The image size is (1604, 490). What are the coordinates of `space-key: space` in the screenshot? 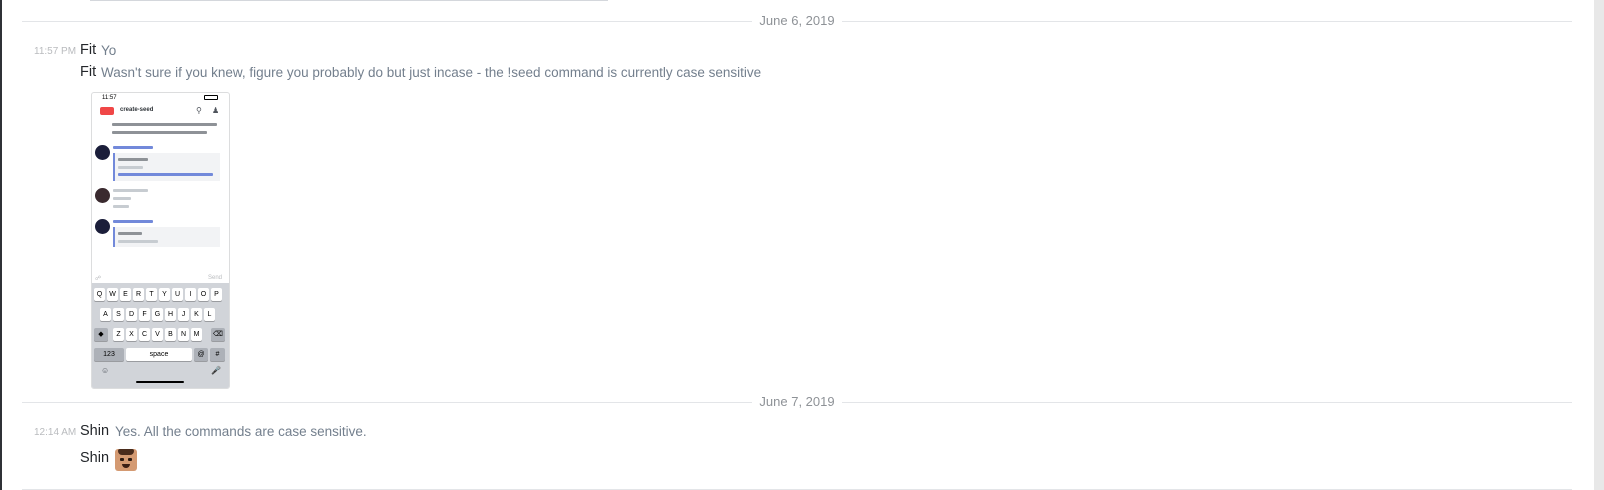 It's located at (159, 354).